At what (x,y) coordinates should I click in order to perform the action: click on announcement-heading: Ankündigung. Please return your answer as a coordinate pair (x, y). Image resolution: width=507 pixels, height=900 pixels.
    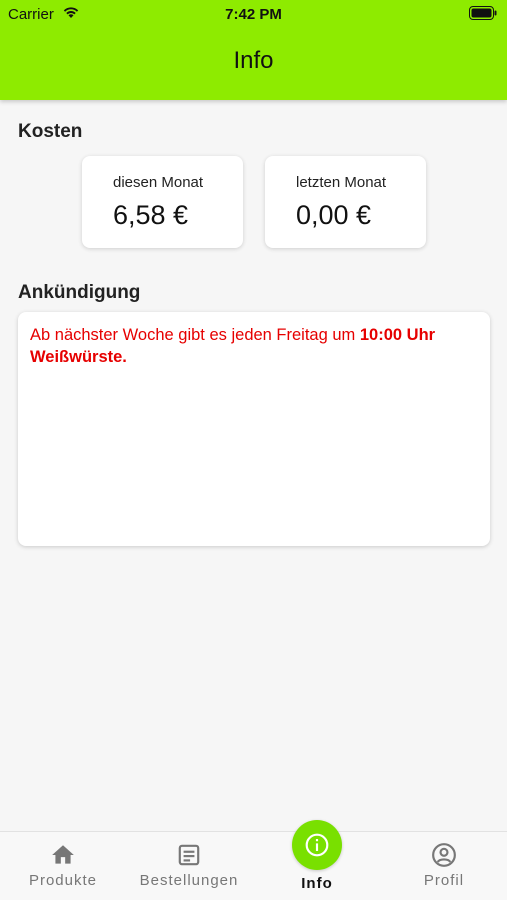
    Looking at the image, I should click on (79, 292).